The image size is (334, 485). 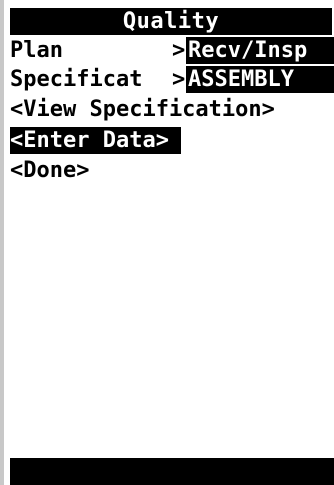 I want to click on done-button: <Done>, so click(x=49, y=170).